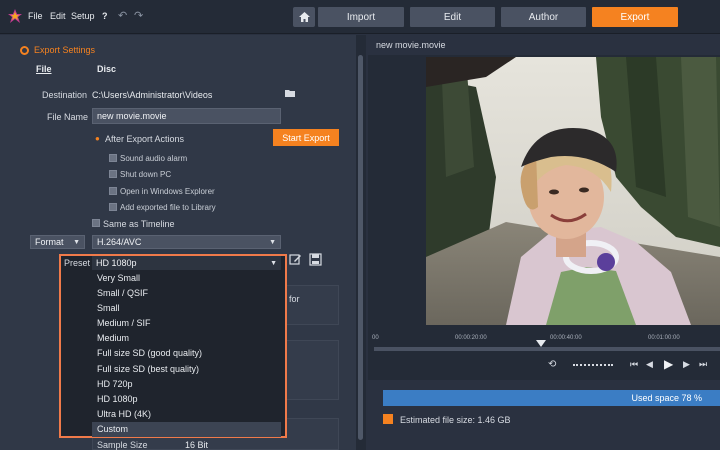  I want to click on preset-option-custom: Custom, so click(186, 429).